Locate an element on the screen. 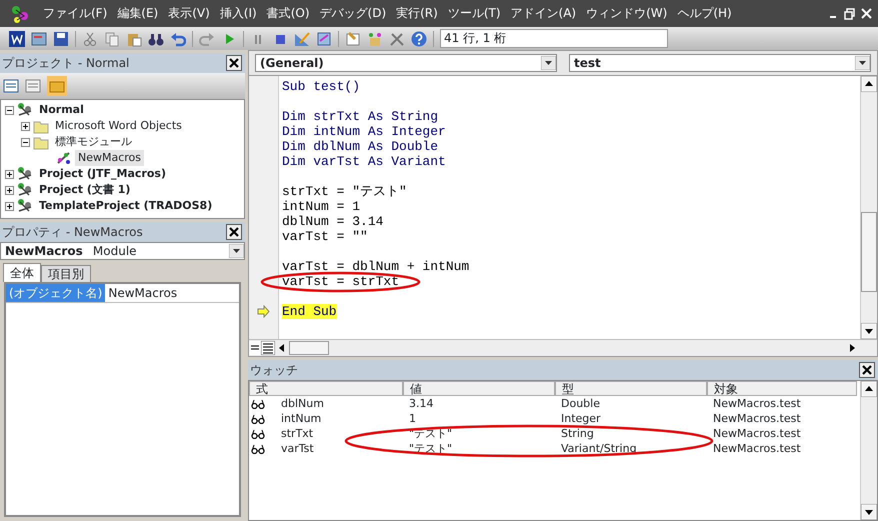 This screenshot has height=521, width=878. column-header: 型 is located at coordinates (631, 388).